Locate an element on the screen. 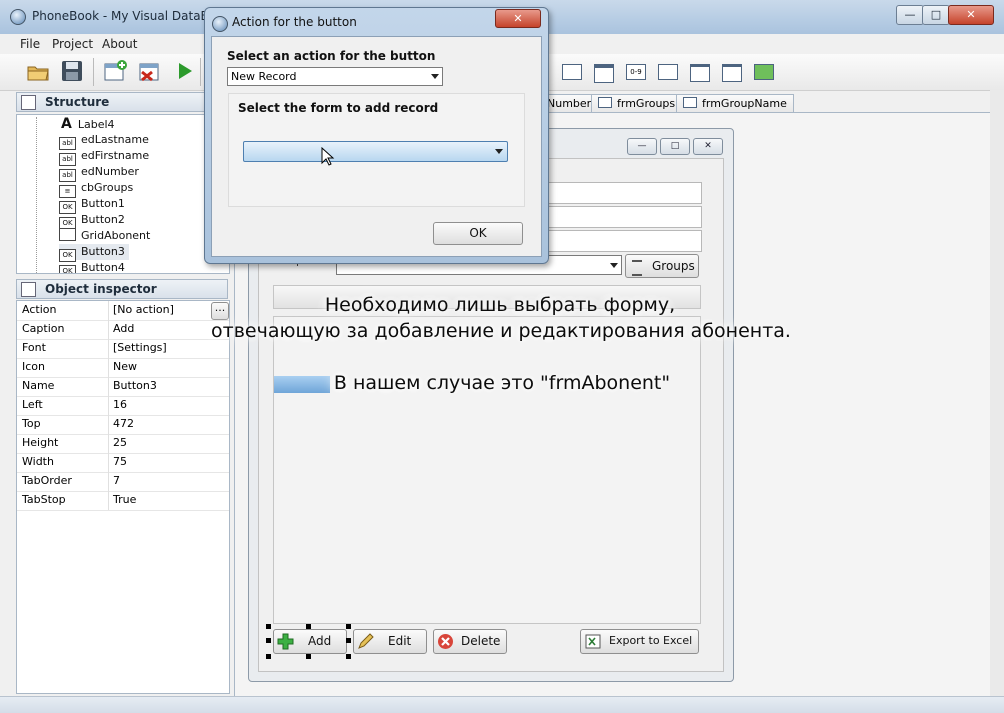  memo-icon is located at coordinates (731, 71).